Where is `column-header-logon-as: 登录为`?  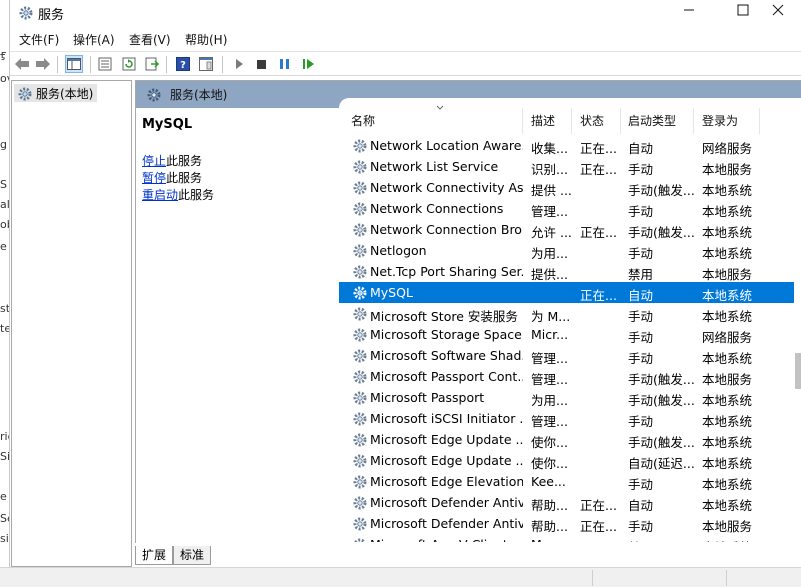 column-header-logon-as: 登录为 is located at coordinates (727, 121).